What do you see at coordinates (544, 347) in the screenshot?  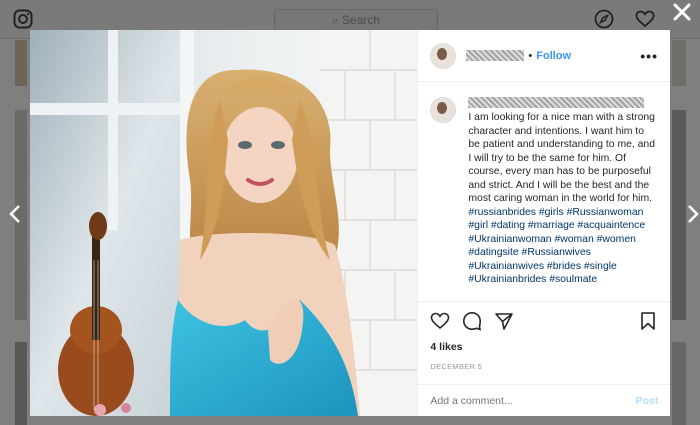 I see `likes-count: 4 likes` at bounding box center [544, 347].